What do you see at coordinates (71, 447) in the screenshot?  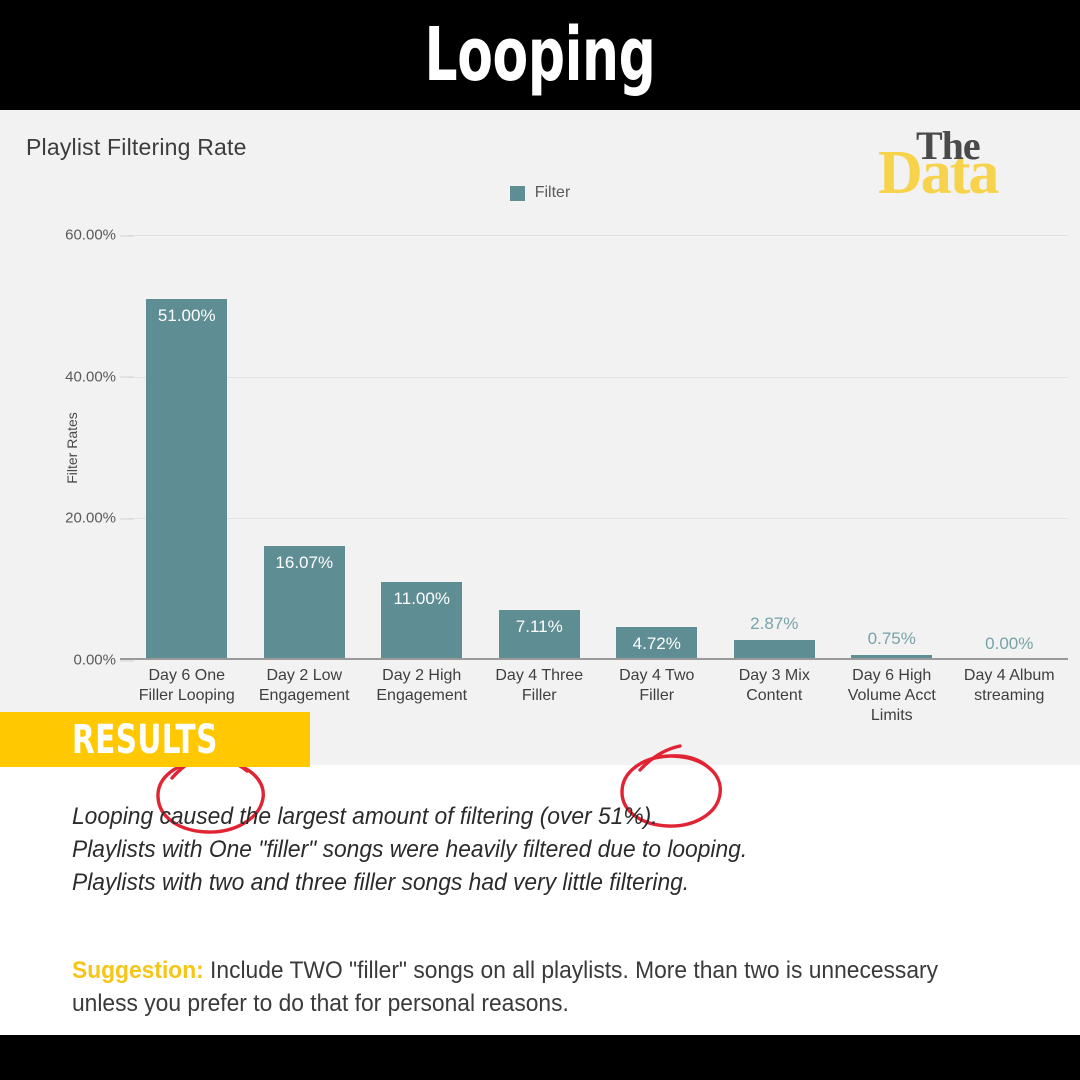 I see `y-axis-title: Filter Rates` at bounding box center [71, 447].